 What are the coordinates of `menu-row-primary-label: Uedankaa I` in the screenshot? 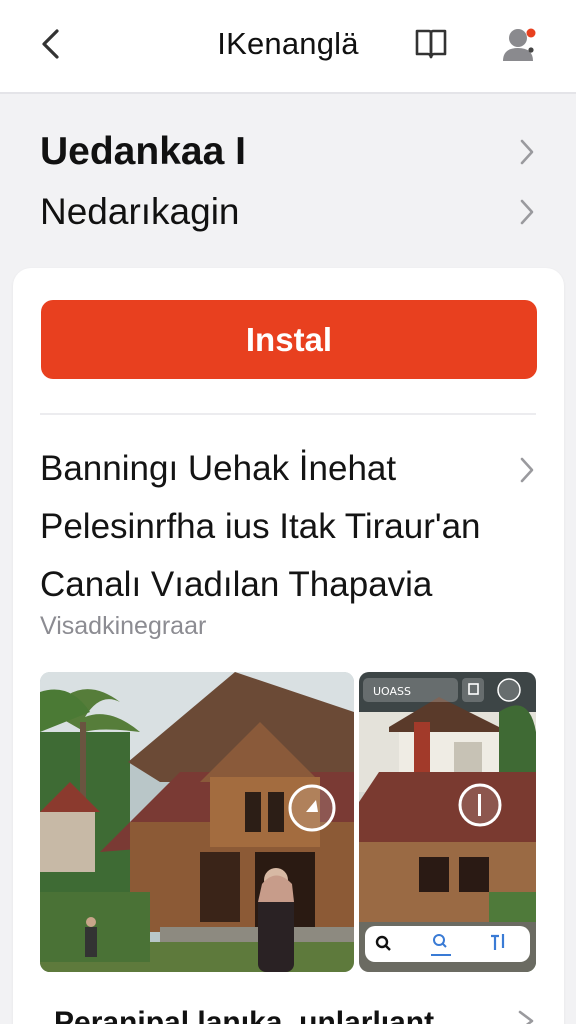 It's located at (143, 151).